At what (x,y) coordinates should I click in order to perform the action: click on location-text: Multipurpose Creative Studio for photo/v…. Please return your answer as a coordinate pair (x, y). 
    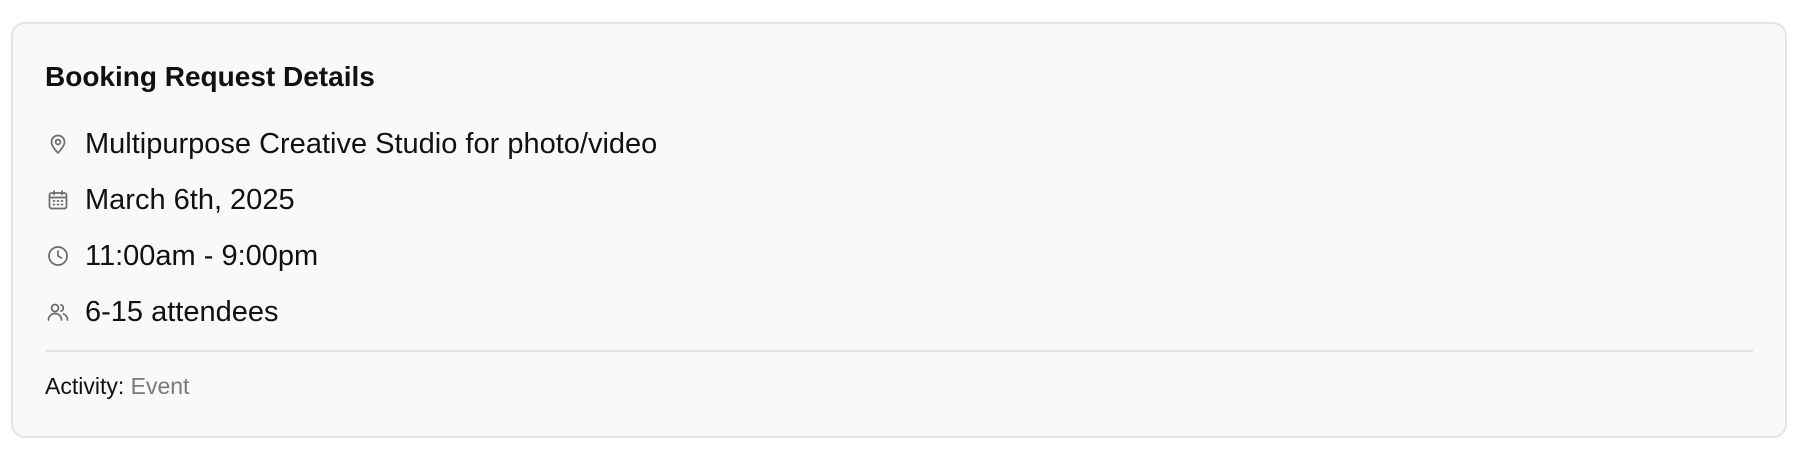
    Looking at the image, I should click on (371, 144).